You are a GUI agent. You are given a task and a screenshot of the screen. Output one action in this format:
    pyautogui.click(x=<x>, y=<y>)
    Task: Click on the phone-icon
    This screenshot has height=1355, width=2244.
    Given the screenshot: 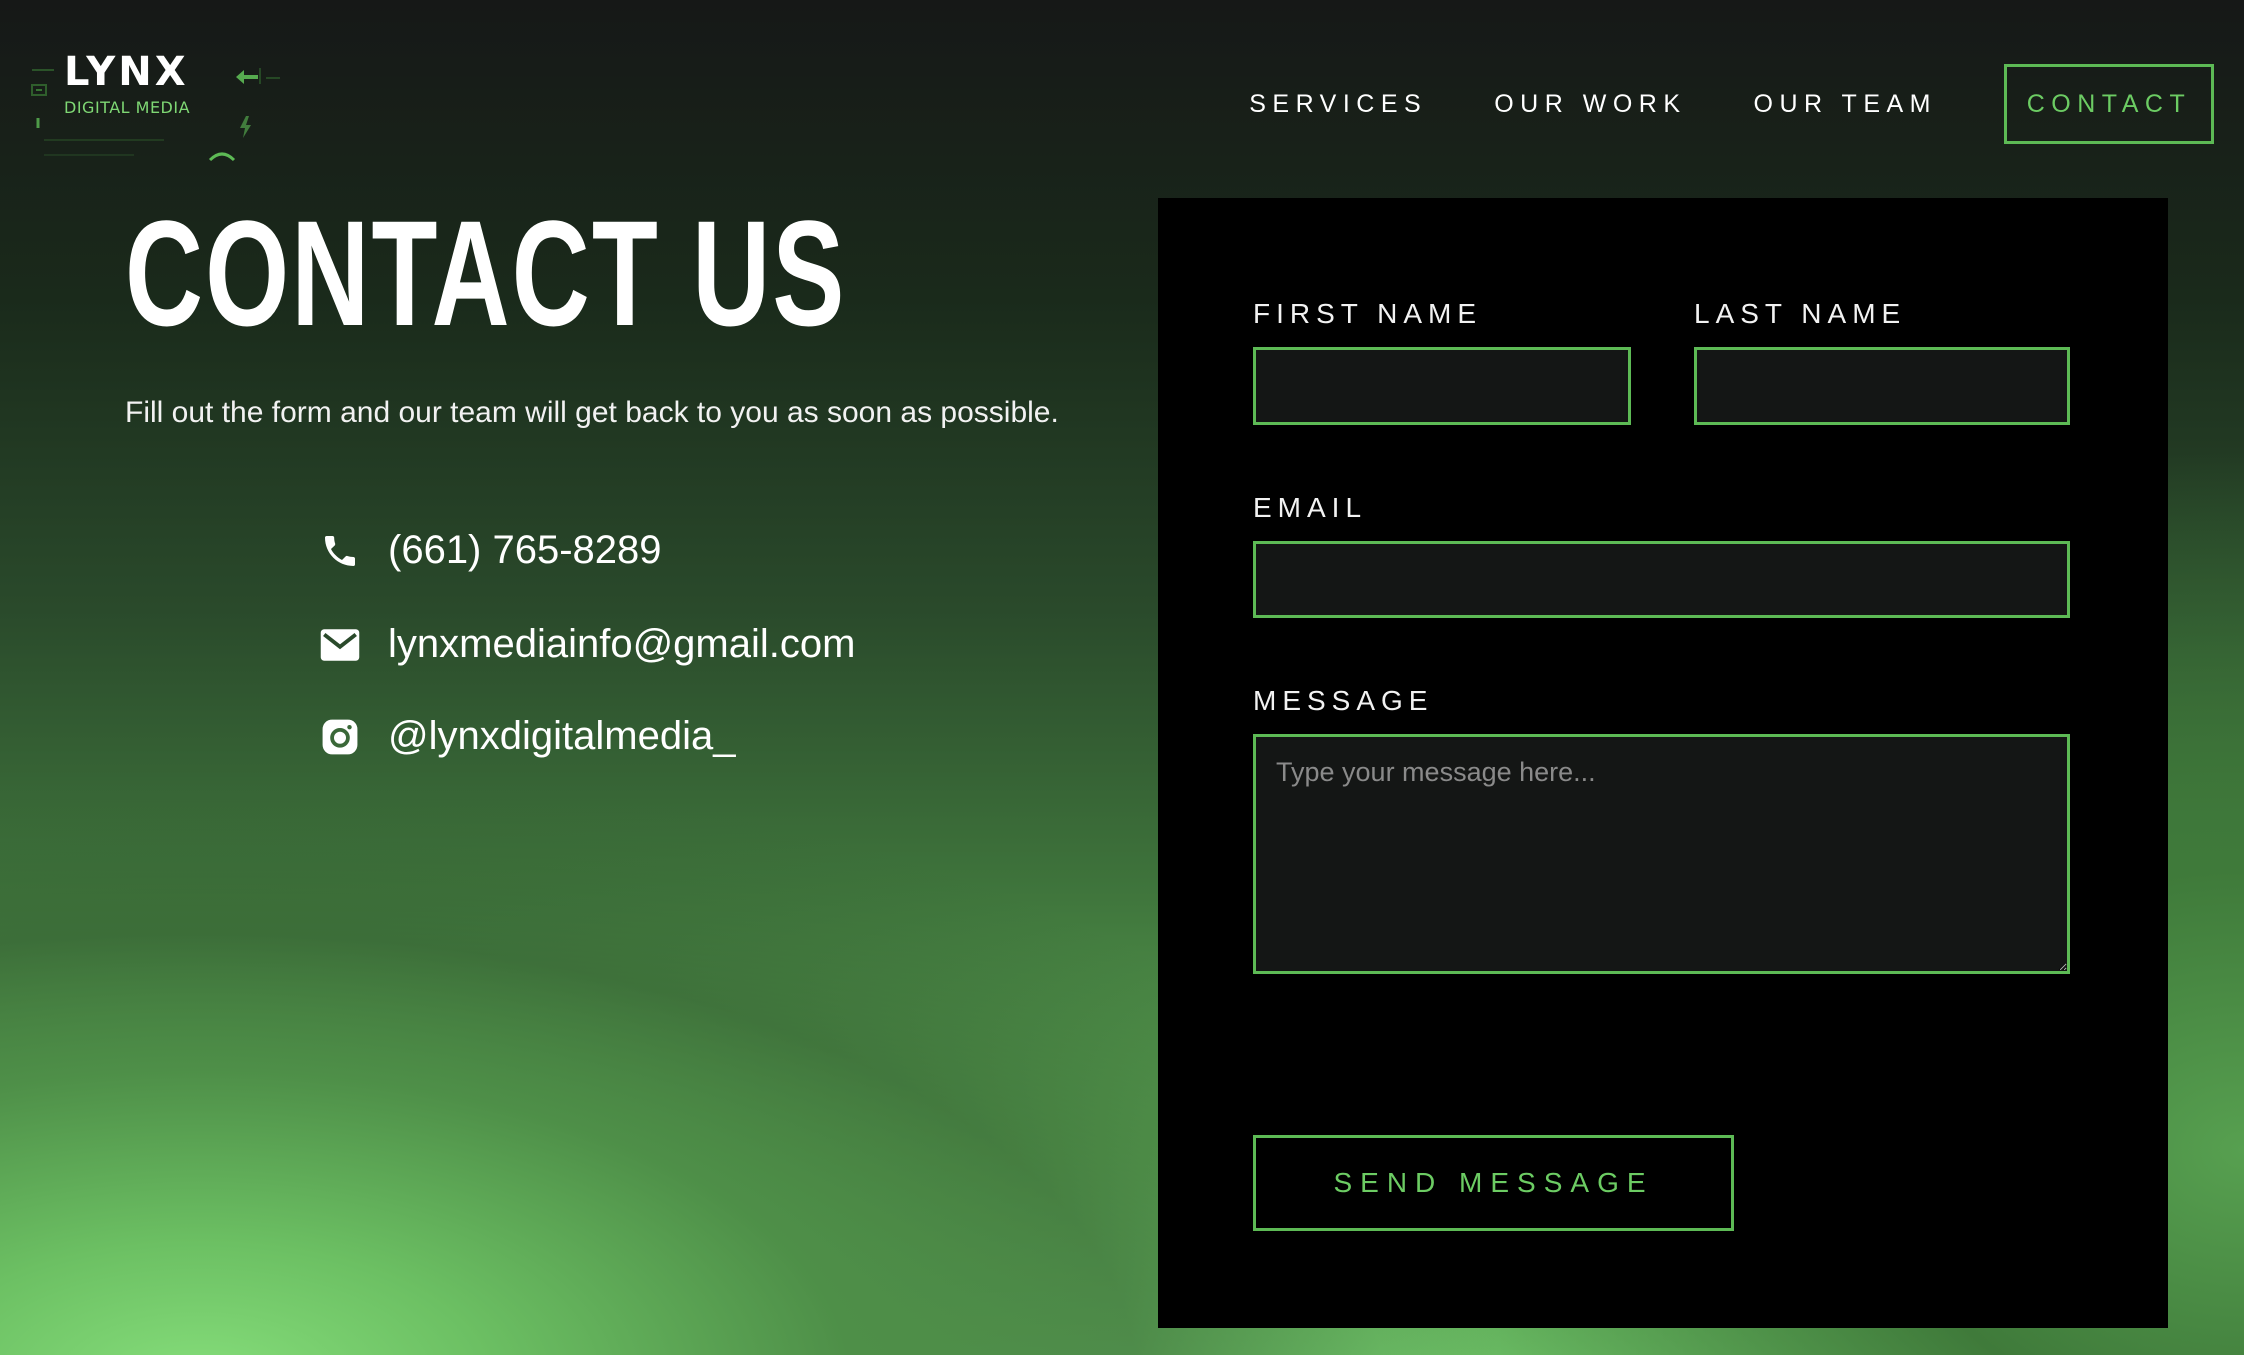 What is the action you would take?
    pyautogui.click(x=340, y=551)
    